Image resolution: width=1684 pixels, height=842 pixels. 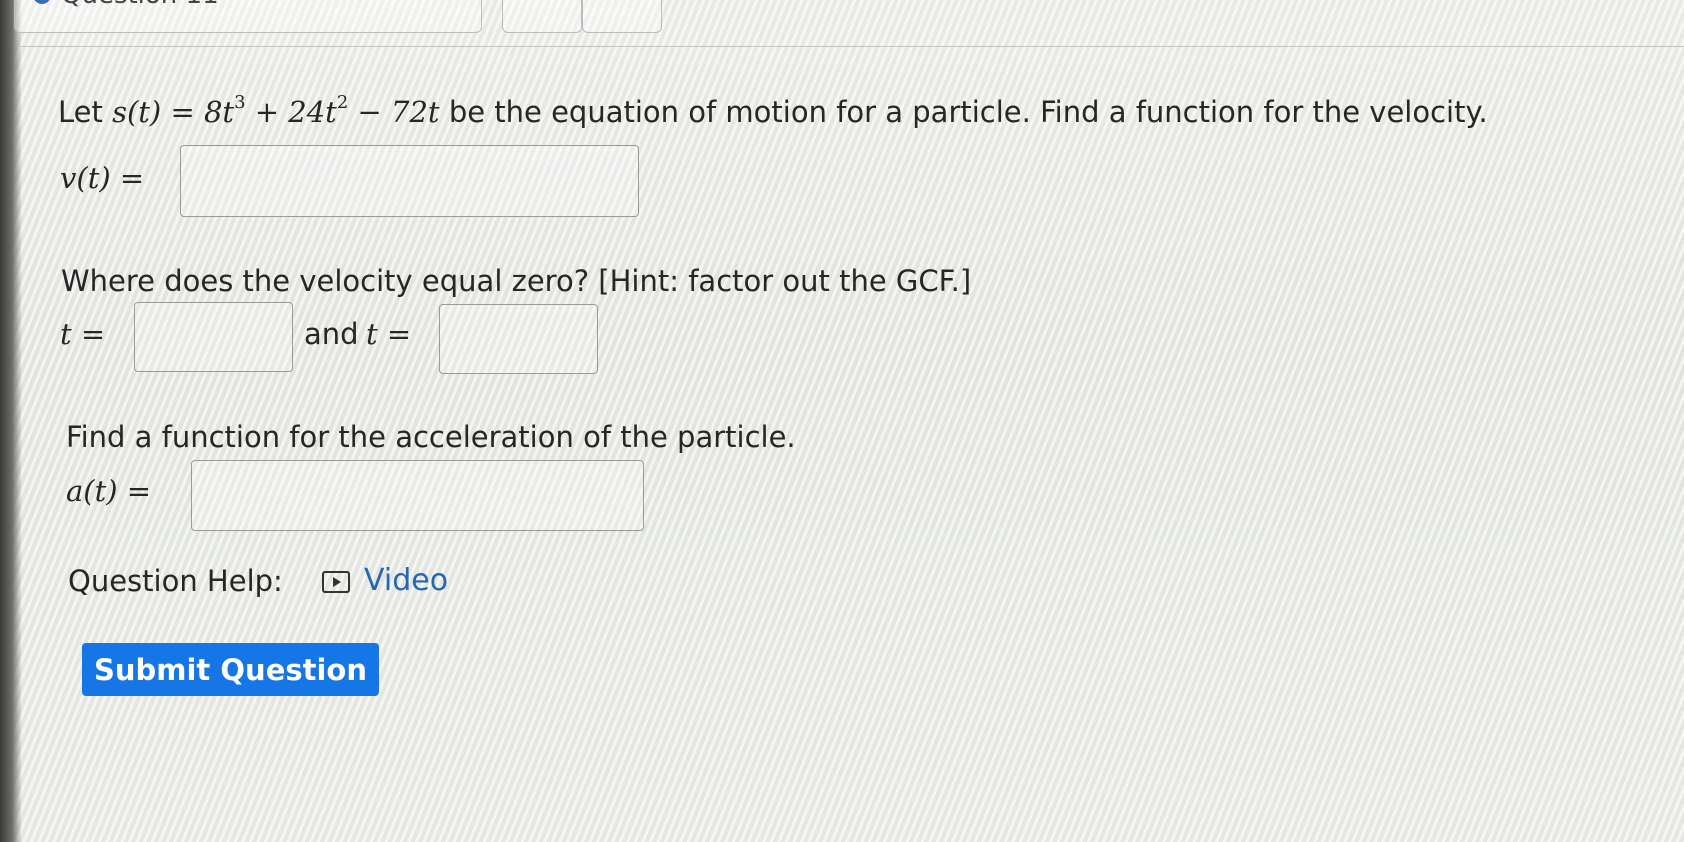 What do you see at coordinates (518, 339) in the screenshot?
I see `t2-input` at bounding box center [518, 339].